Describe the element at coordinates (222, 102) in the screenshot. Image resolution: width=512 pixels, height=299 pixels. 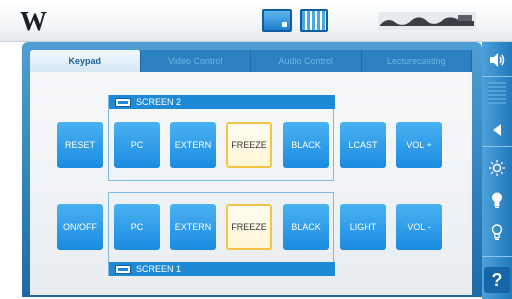
I see `screen-2-label: SCREEN 2` at that location.